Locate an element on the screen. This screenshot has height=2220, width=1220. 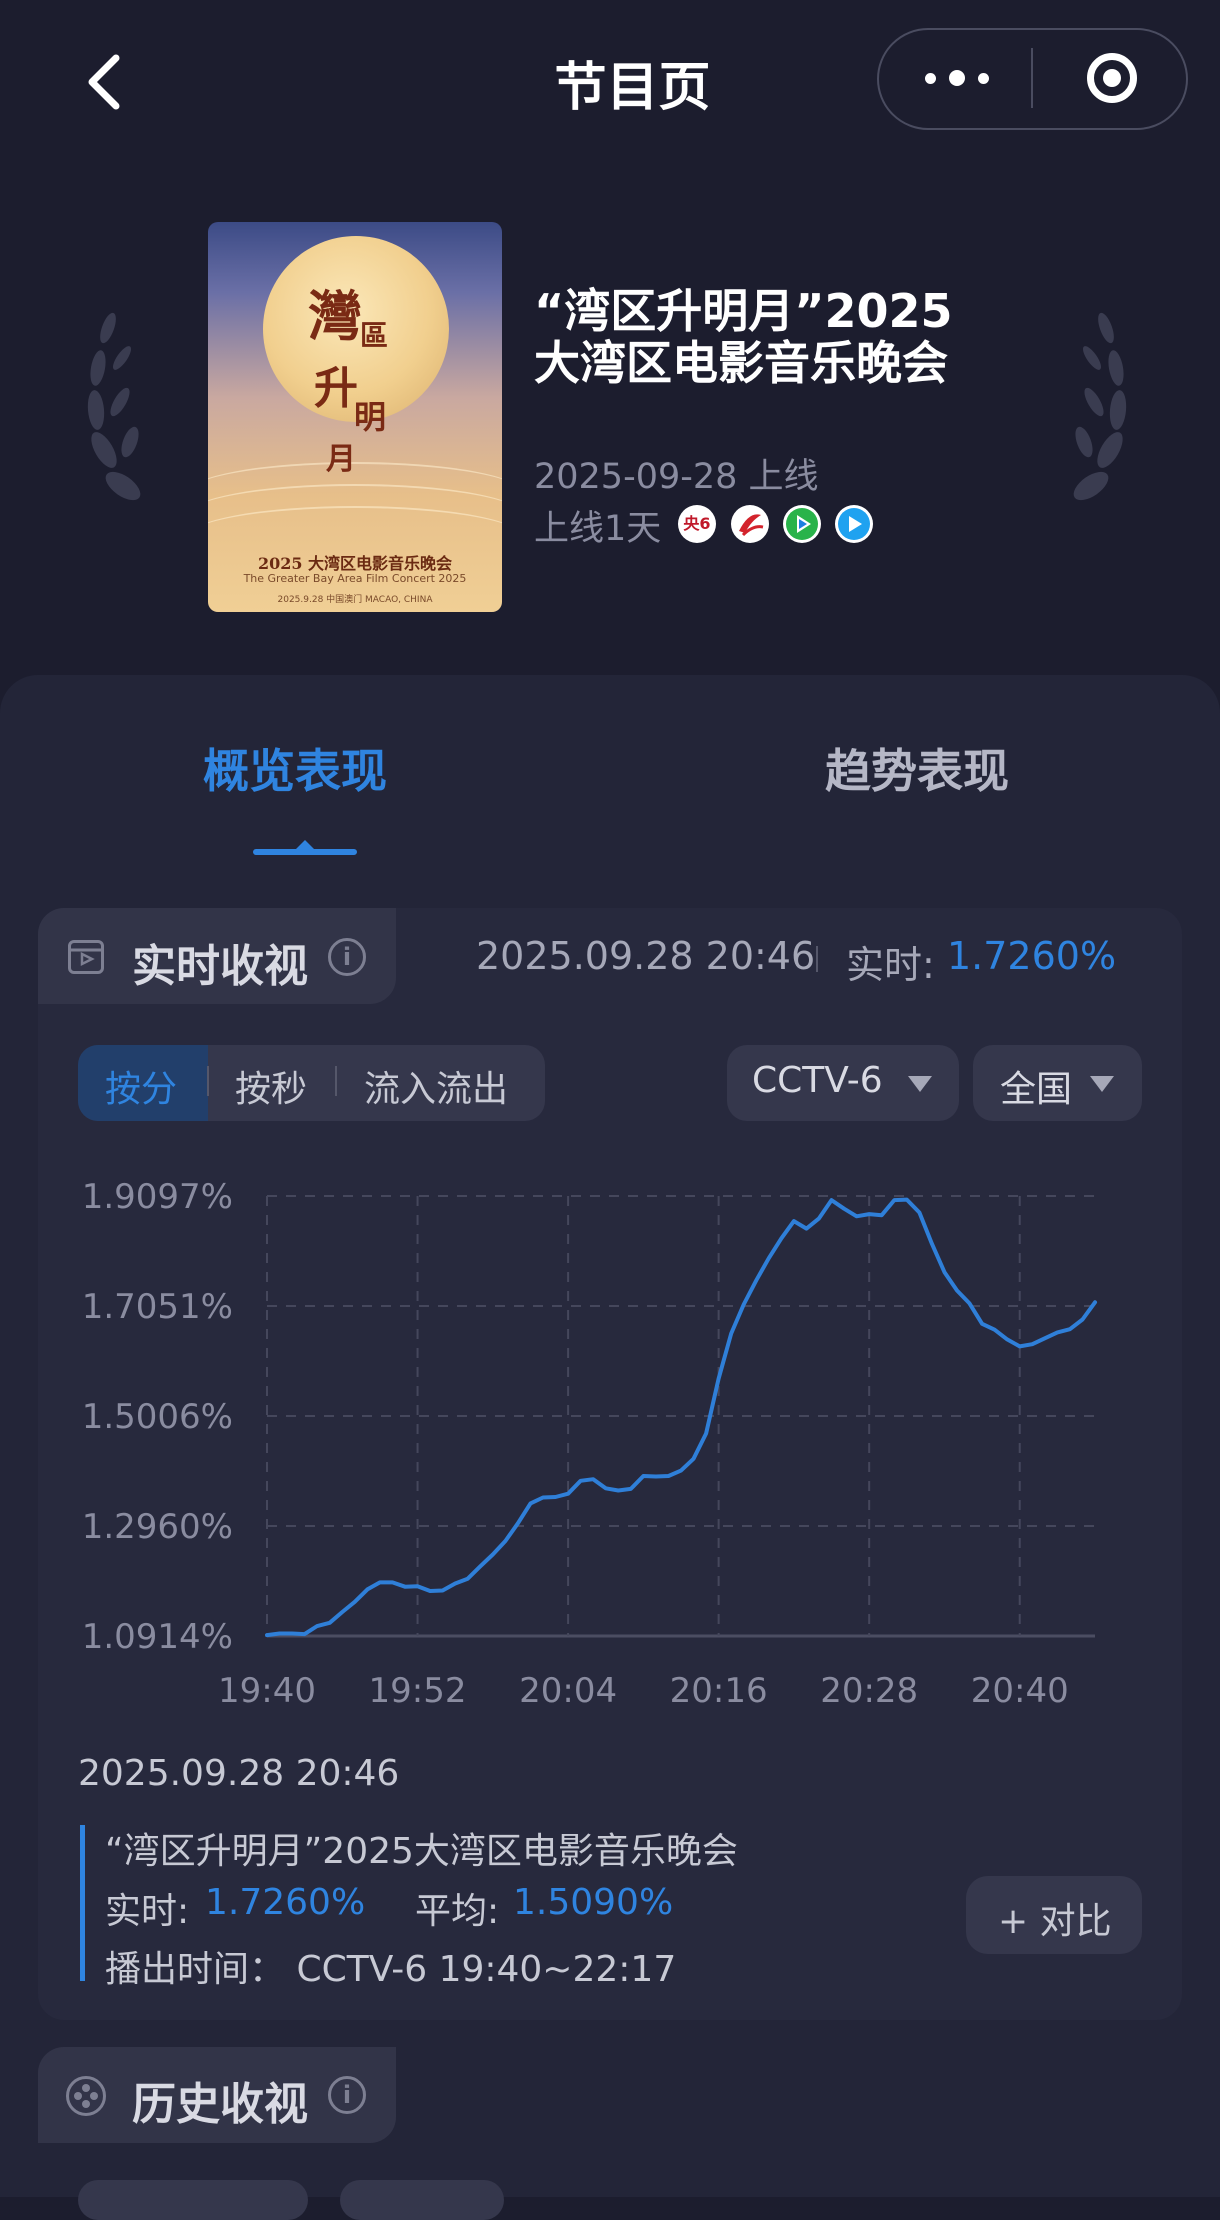
x-tick-label: 20:28 is located at coordinates (869, 1691).